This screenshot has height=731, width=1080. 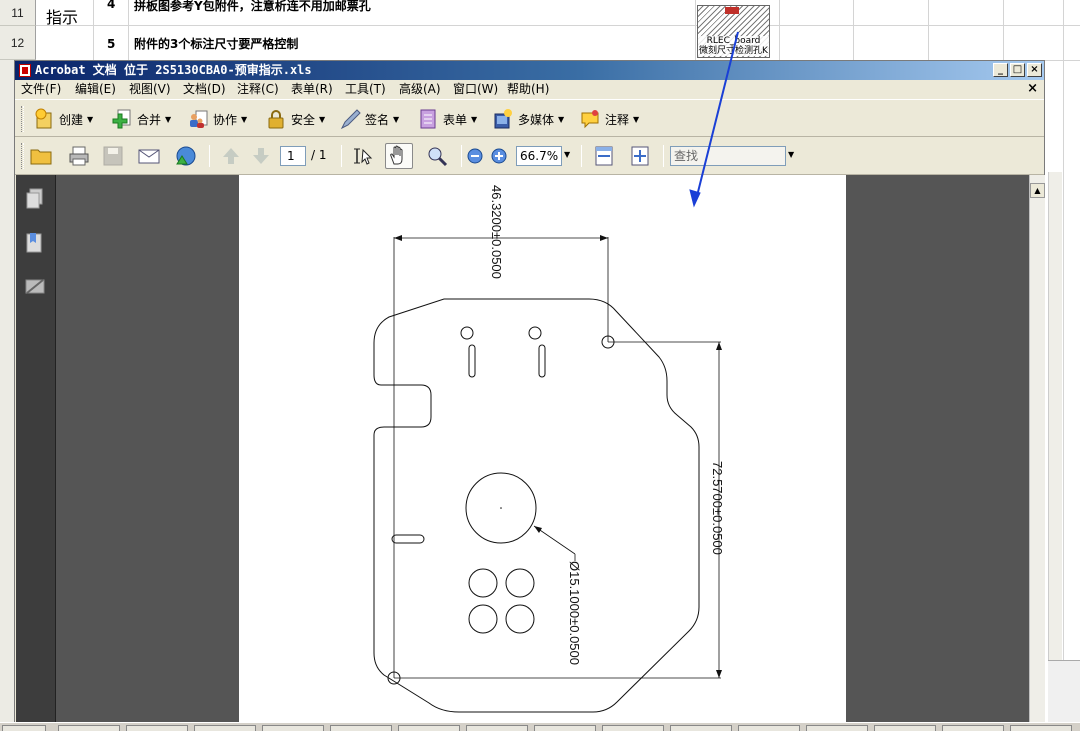 I want to click on annotation-arrow-line, so click(x=717, y=114).